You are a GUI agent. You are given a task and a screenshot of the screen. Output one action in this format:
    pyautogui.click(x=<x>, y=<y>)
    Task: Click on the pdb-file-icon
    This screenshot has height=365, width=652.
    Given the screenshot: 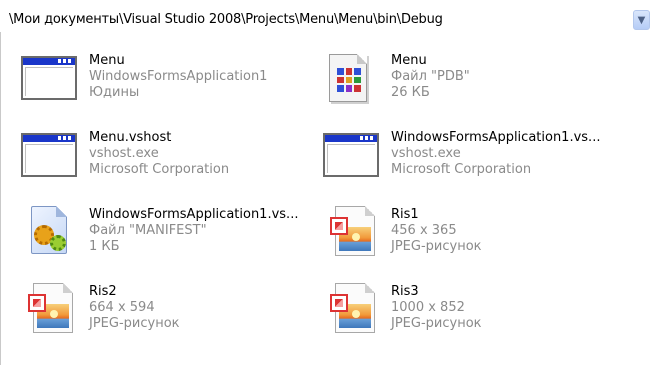 What is the action you would take?
    pyautogui.click(x=351, y=78)
    